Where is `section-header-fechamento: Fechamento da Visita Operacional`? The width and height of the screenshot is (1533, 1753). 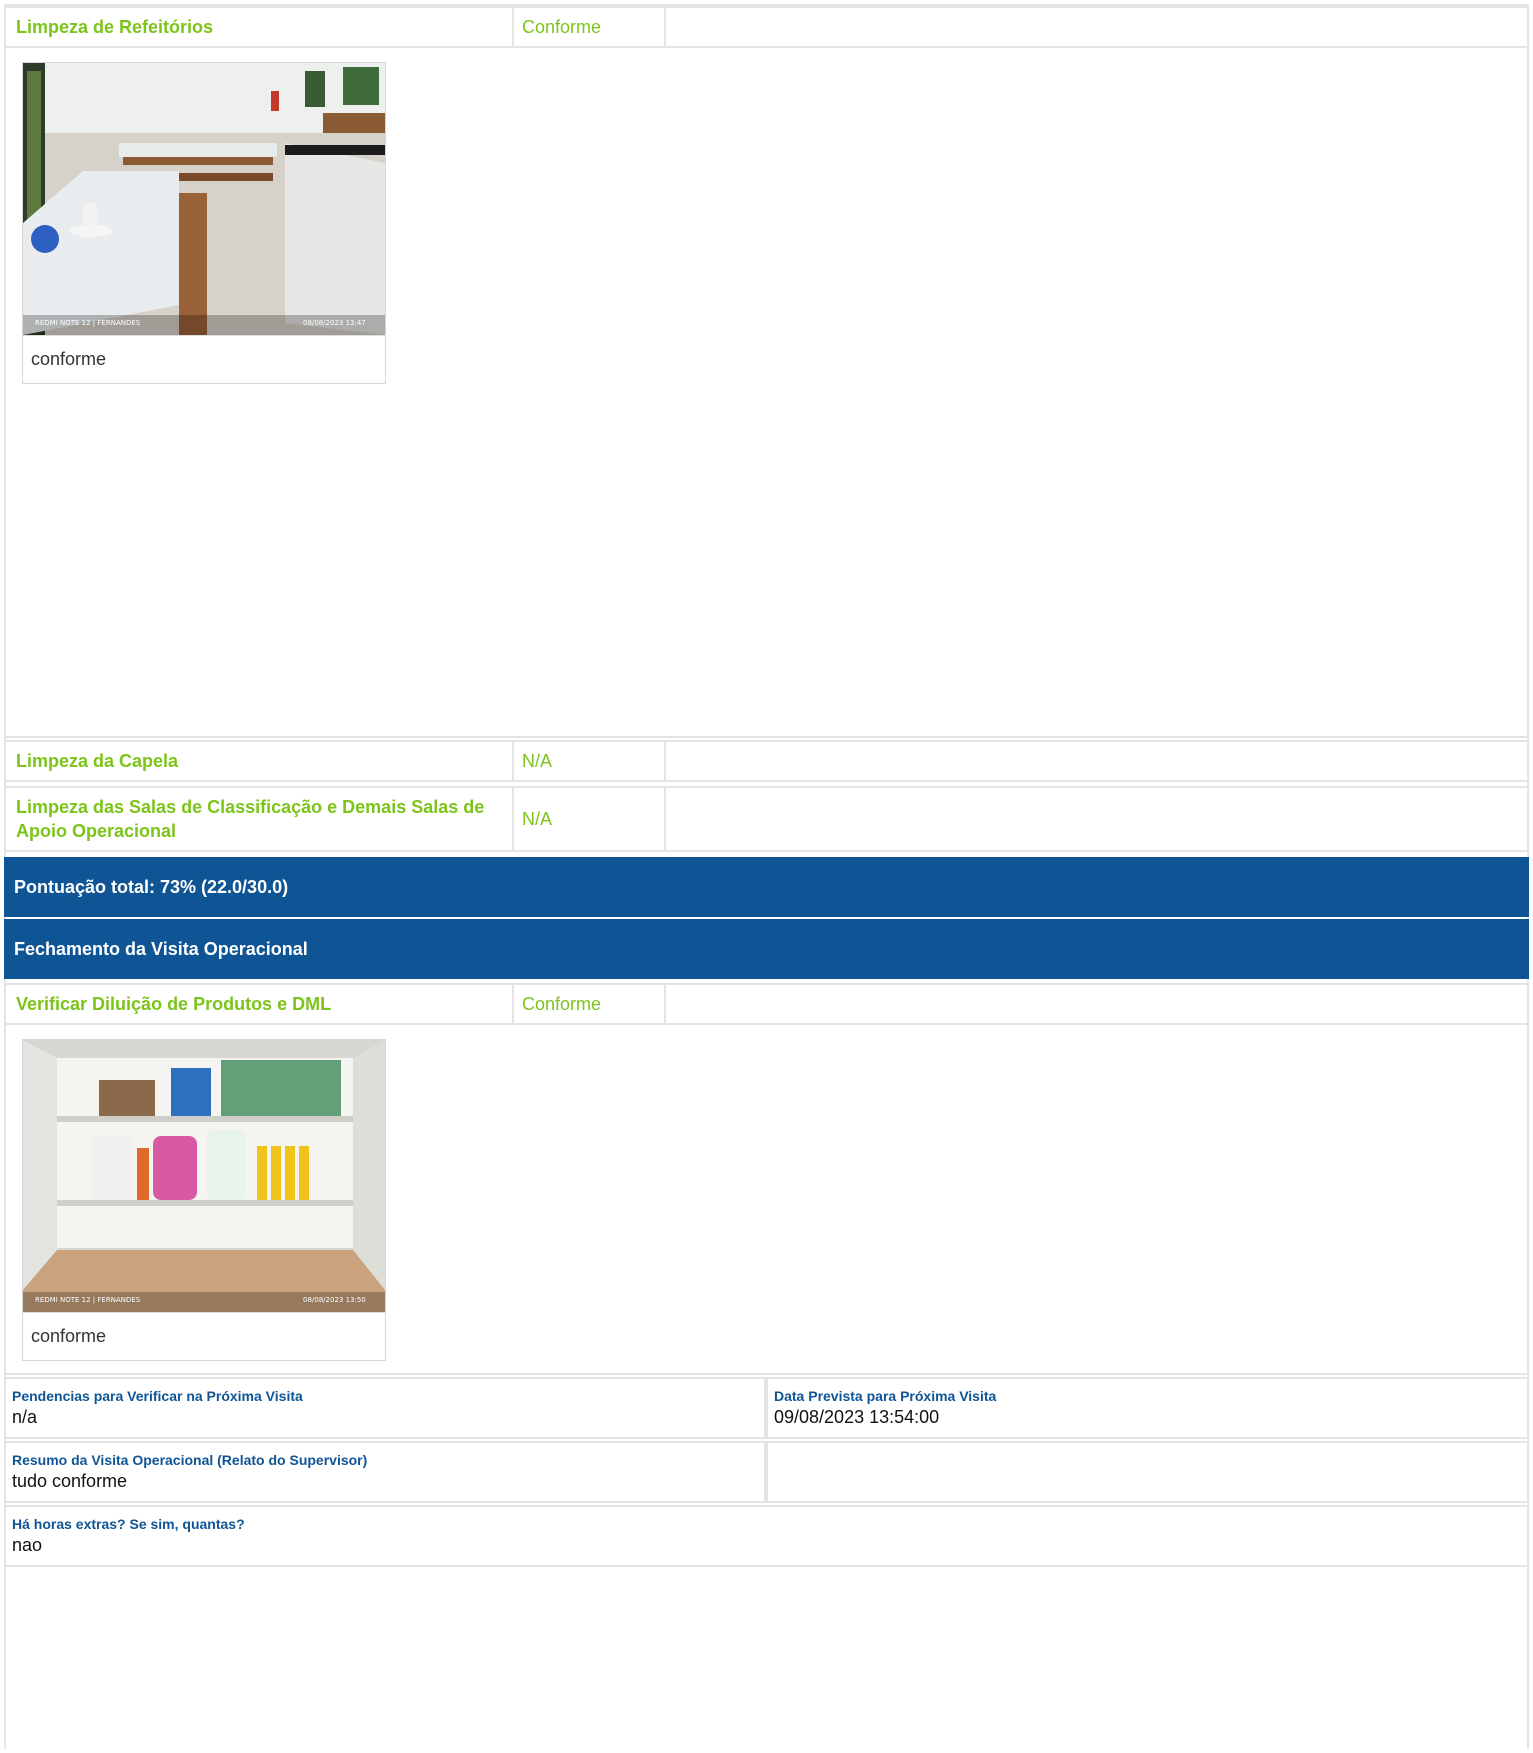
section-header-fechamento: Fechamento da Visita Operacional is located at coordinates (766, 949).